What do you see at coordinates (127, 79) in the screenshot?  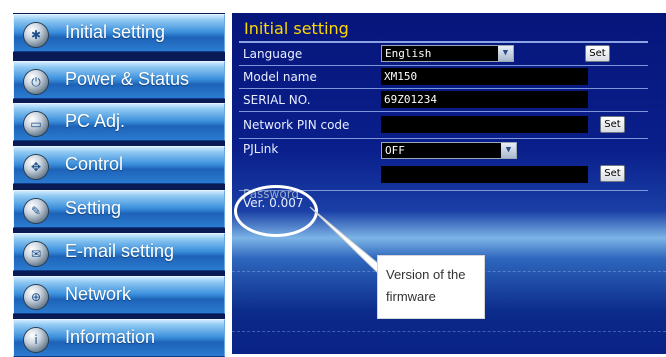 I see `nav-item-label: Power & Status` at bounding box center [127, 79].